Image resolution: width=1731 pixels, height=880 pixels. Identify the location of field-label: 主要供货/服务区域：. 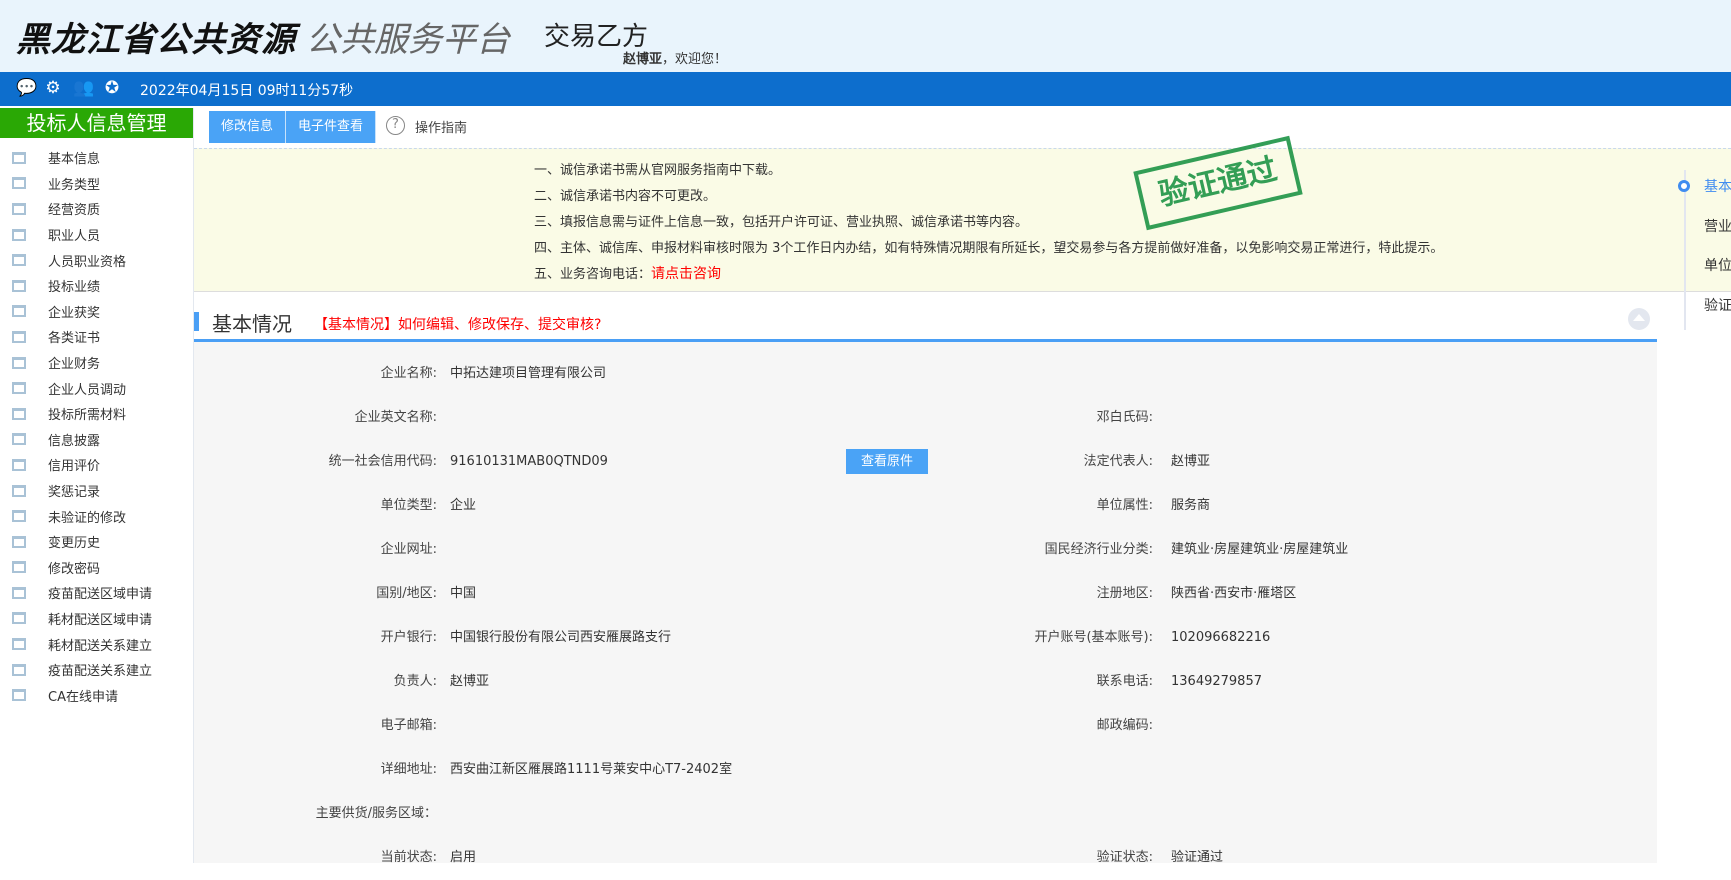
(376, 813).